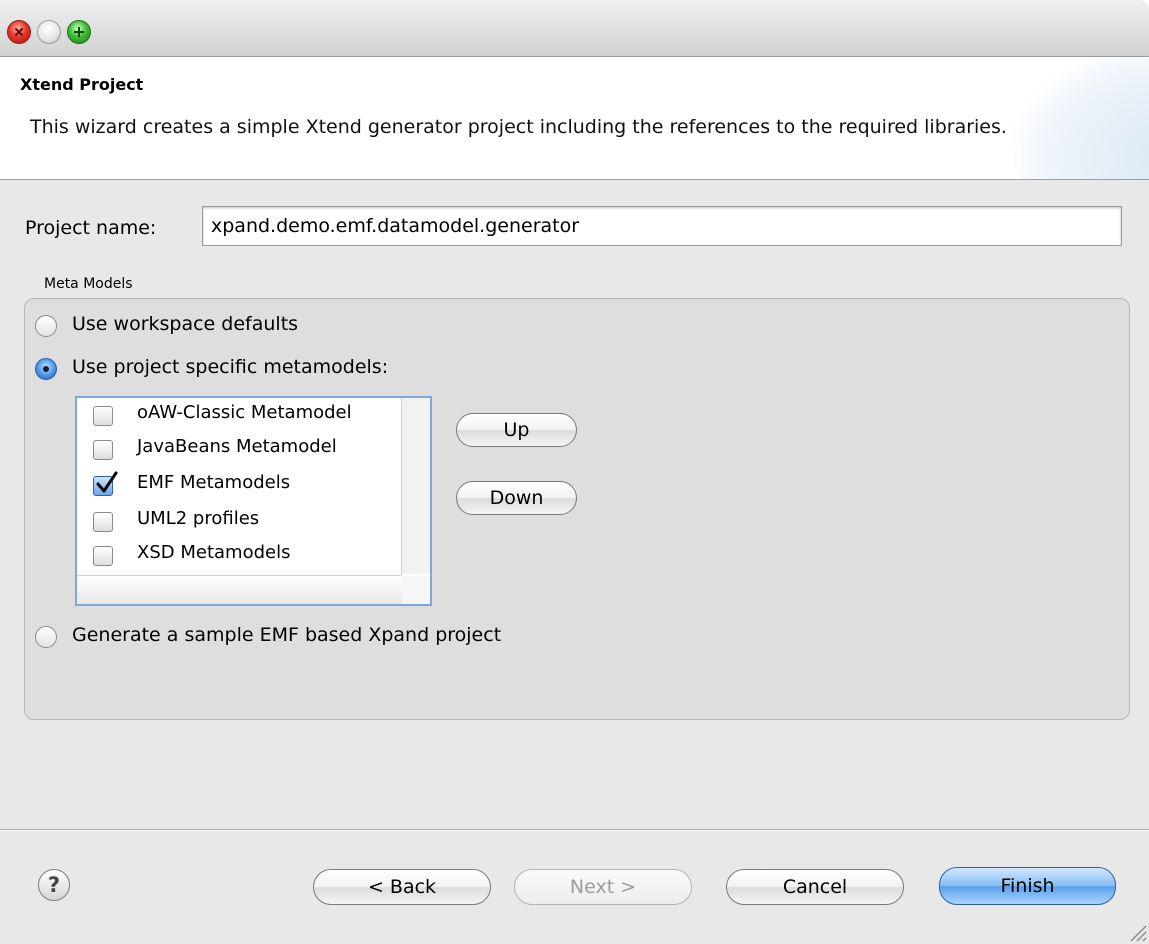 Image resolution: width=1149 pixels, height=944 pixels. I want to click on list-item-label: UML2 profiles, so click(198, 518).